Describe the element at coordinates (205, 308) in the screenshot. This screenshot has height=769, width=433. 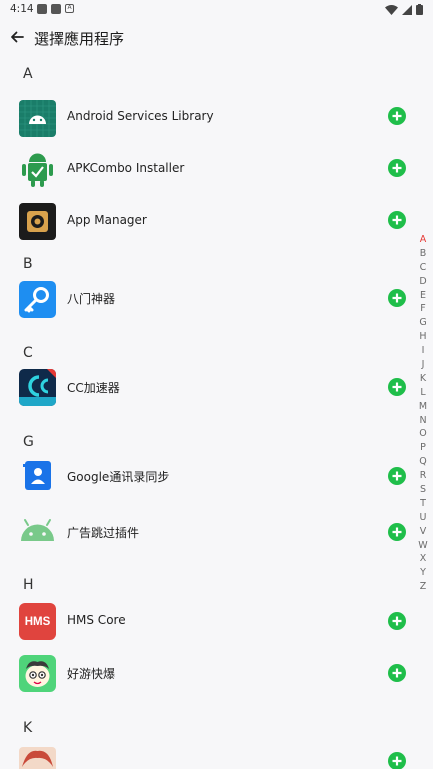
I see `list-item: 八门神器` at that location.